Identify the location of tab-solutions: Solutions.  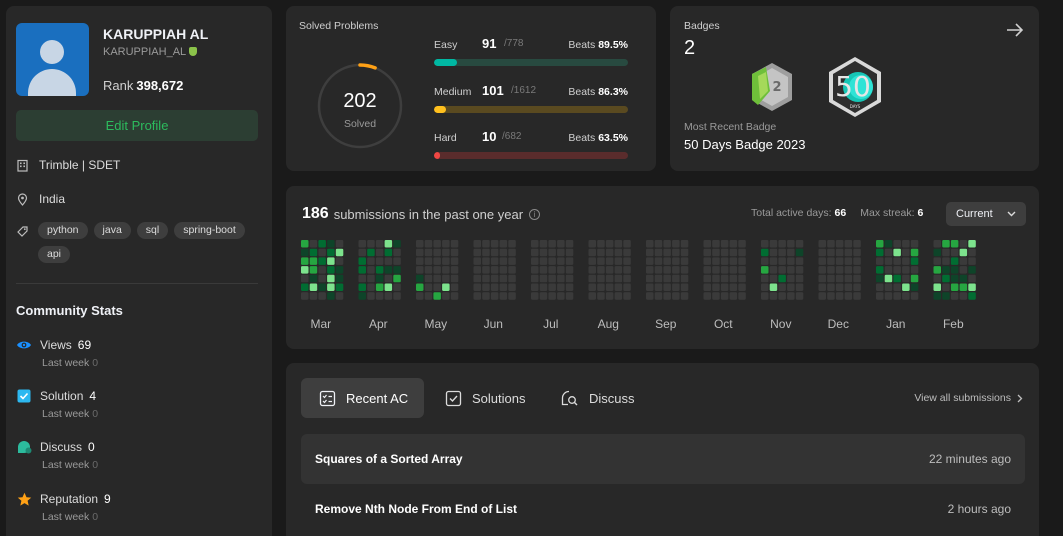
(484, 398).